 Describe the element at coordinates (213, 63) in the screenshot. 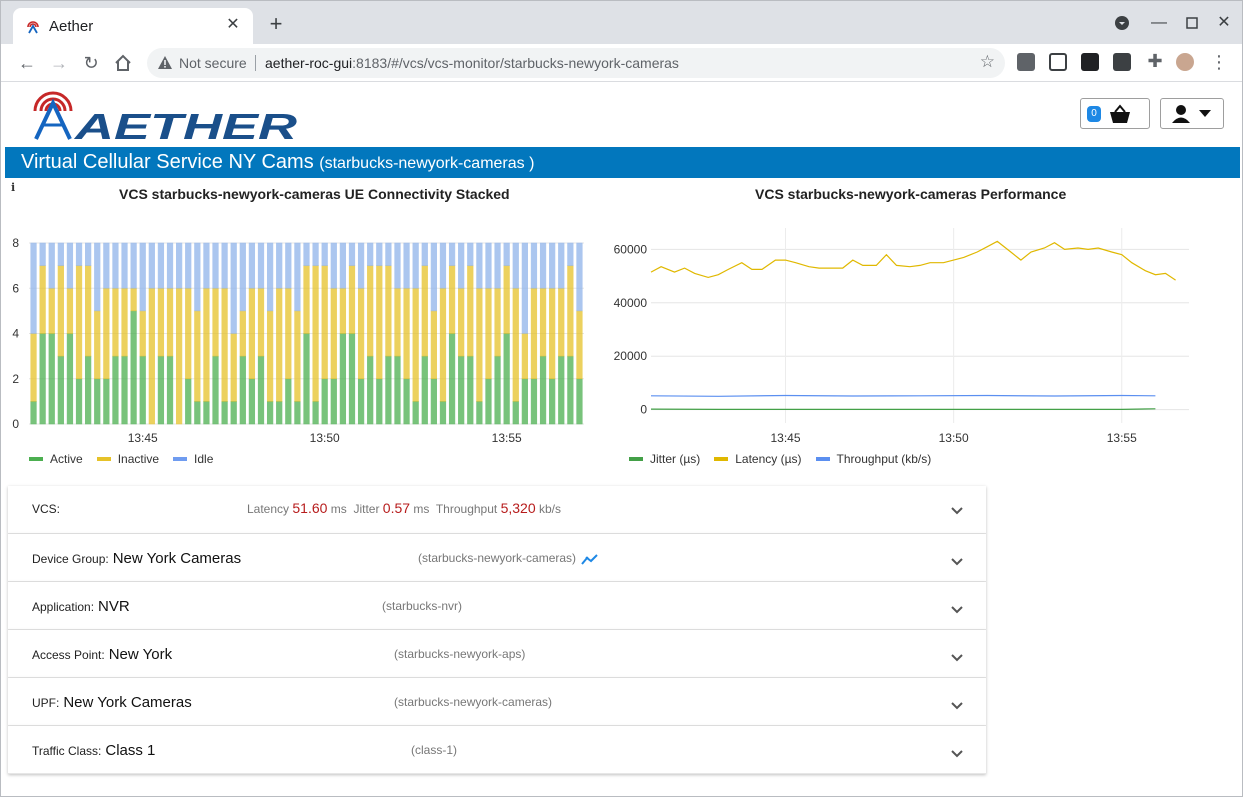

I see `not-secure-label: Not secure` at that location.